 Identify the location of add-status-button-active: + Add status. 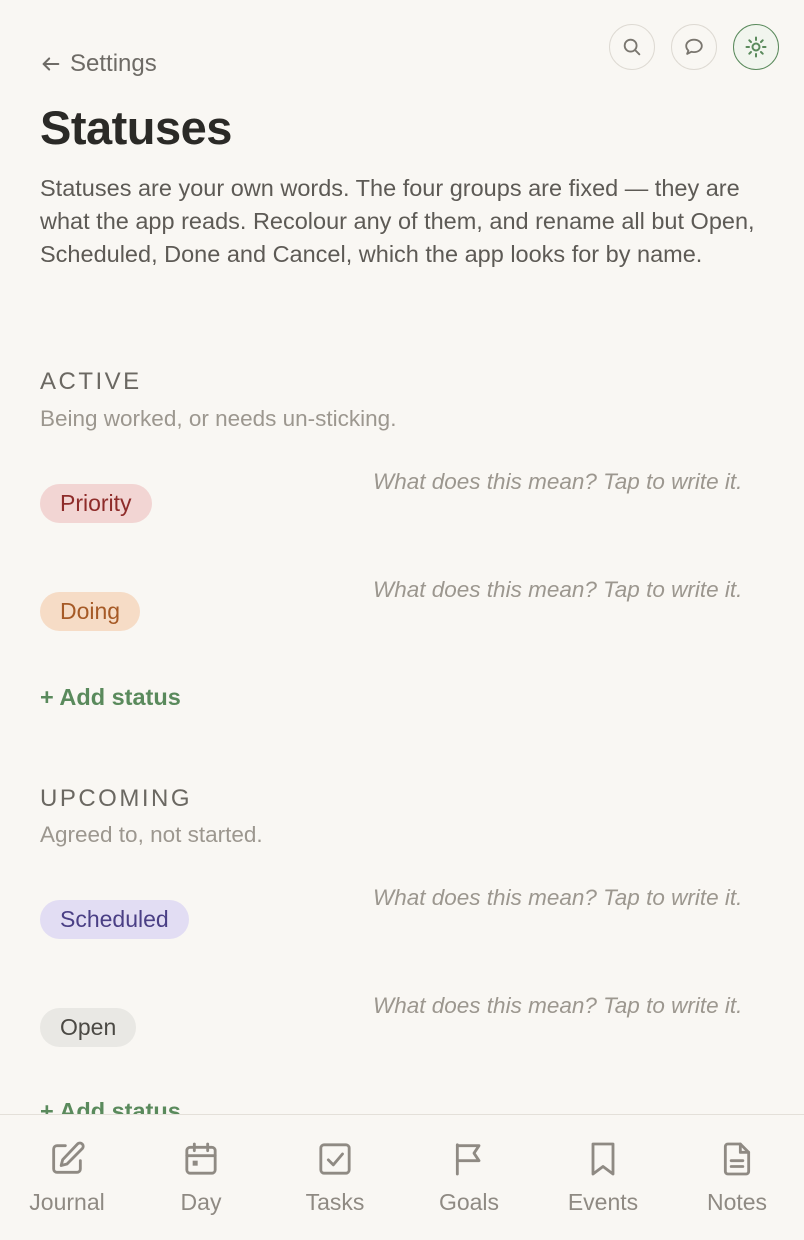
(110, 697).